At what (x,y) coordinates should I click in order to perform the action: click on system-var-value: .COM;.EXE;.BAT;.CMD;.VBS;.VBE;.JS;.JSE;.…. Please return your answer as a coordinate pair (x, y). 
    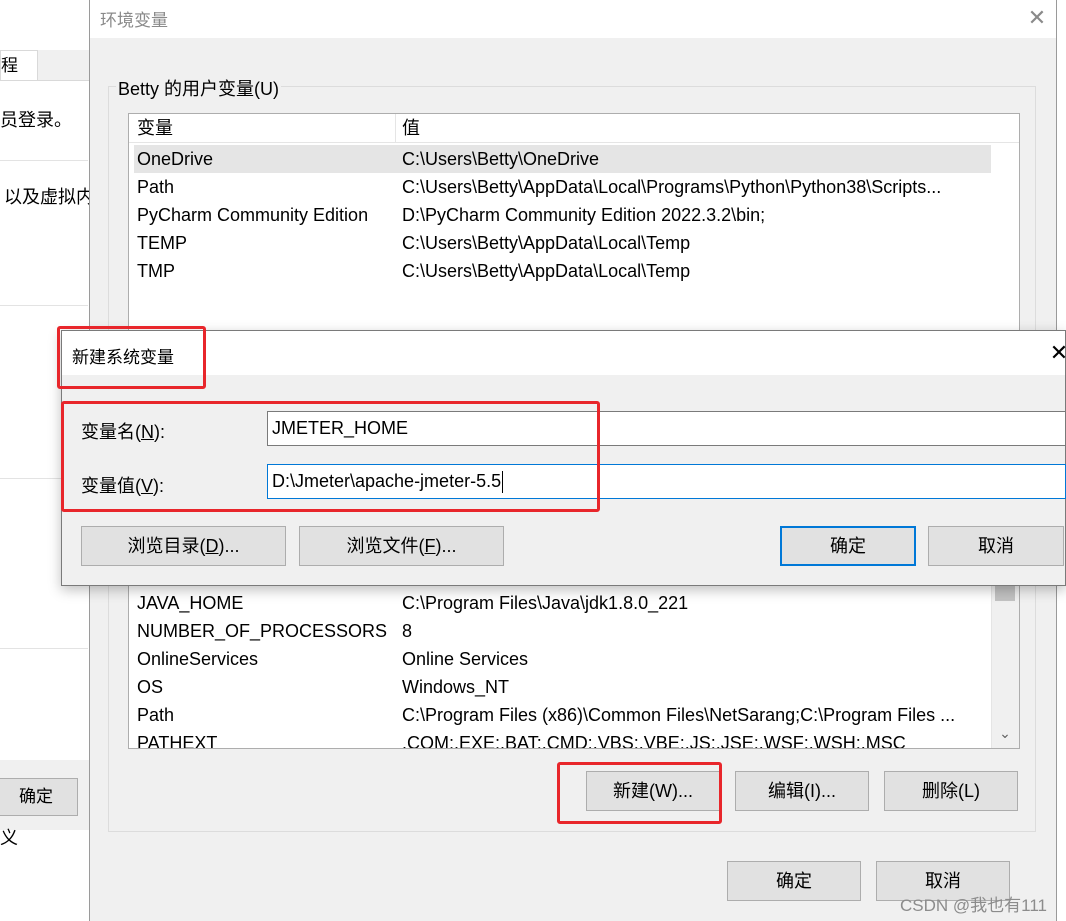
    Looking at the image, I should click on (654, 741).